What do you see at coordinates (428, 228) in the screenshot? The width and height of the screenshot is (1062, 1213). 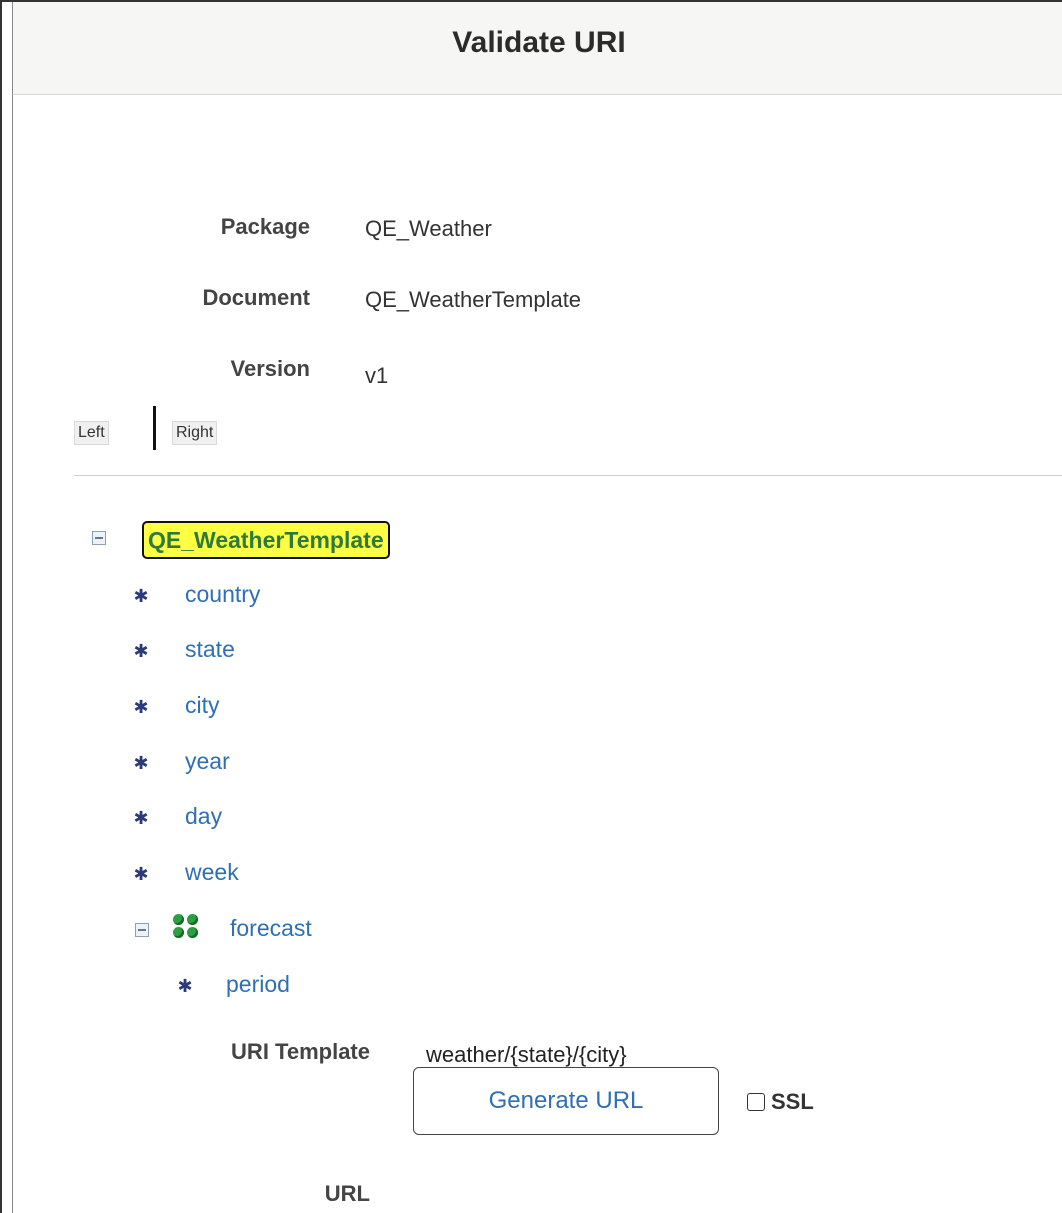 I see `package-value: QE_Weather` at bounding box center [428, 228].